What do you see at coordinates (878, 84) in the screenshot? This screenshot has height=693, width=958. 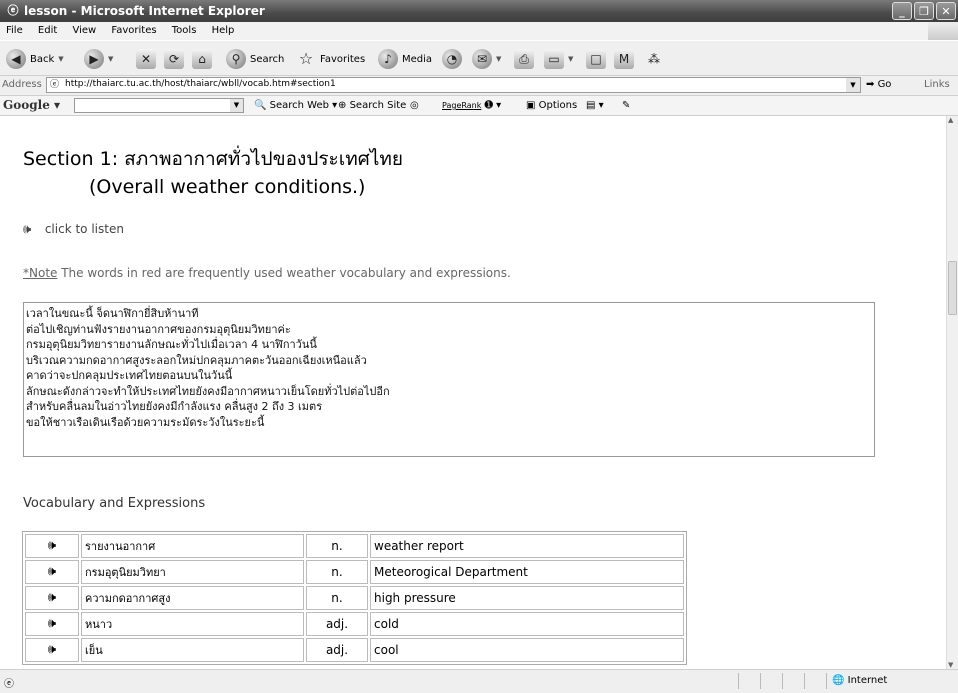 I see `go-button: ➡ Go` at bounding box center [878, 84].